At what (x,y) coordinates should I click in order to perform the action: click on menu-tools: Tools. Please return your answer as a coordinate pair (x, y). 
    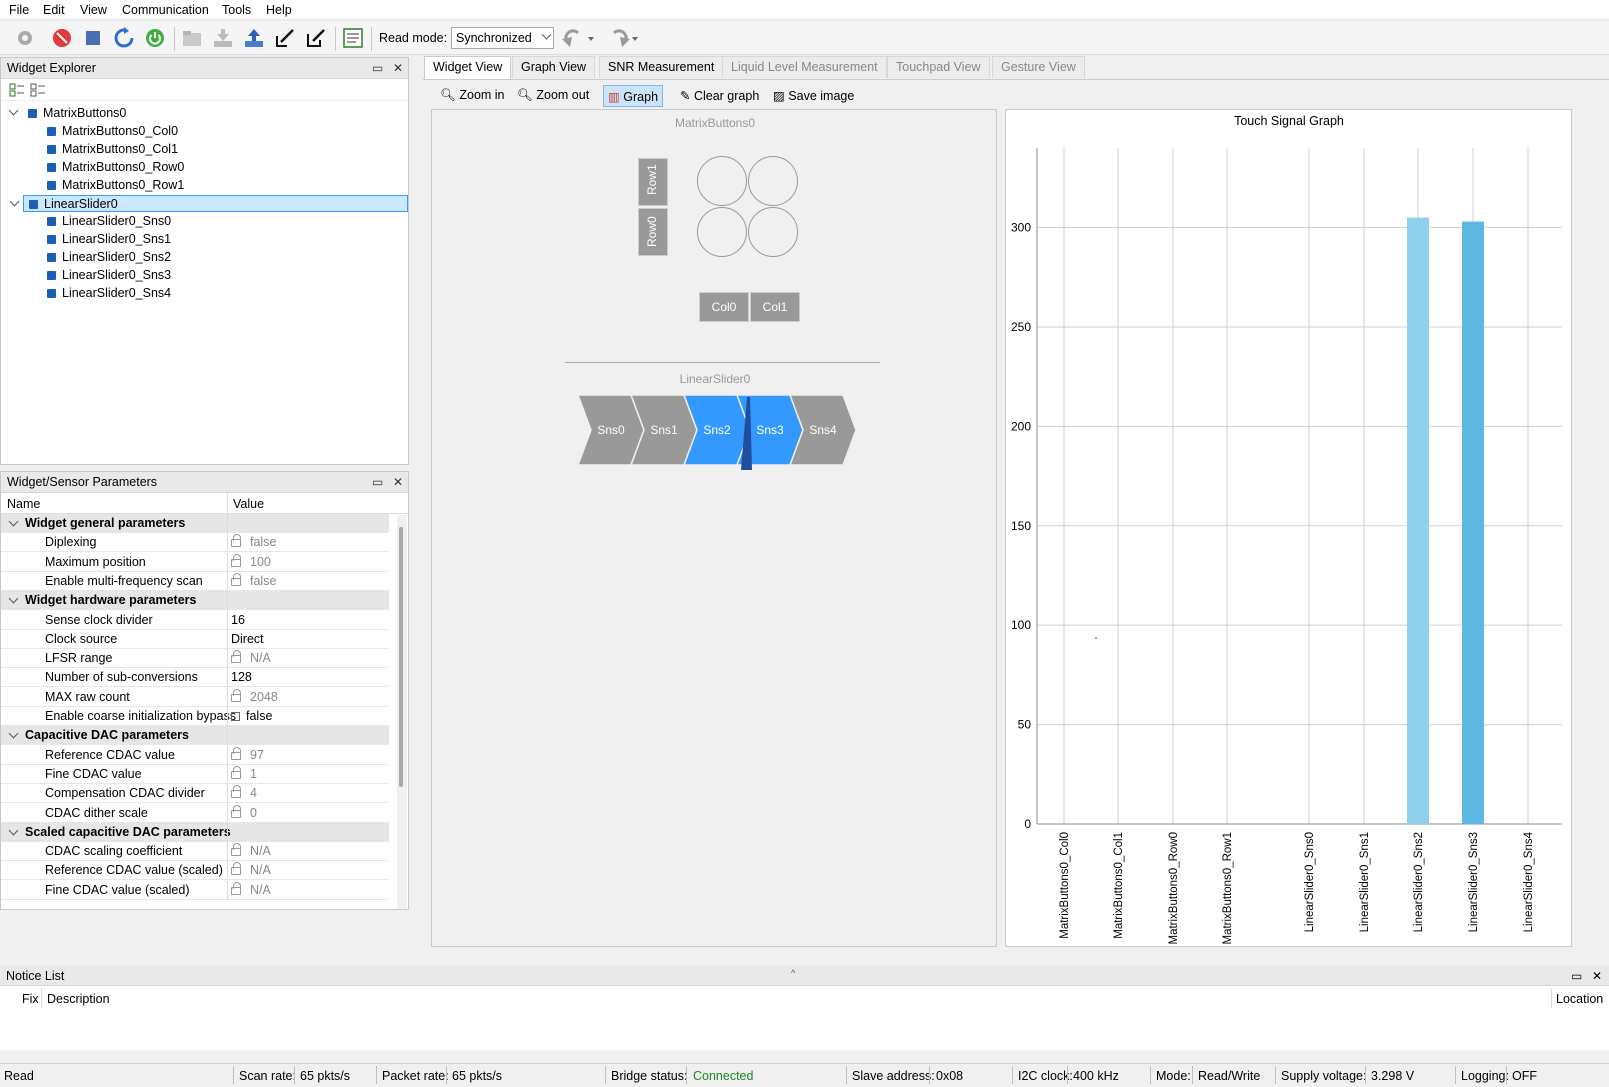
    Looking at the image, I should click on (236, 10).